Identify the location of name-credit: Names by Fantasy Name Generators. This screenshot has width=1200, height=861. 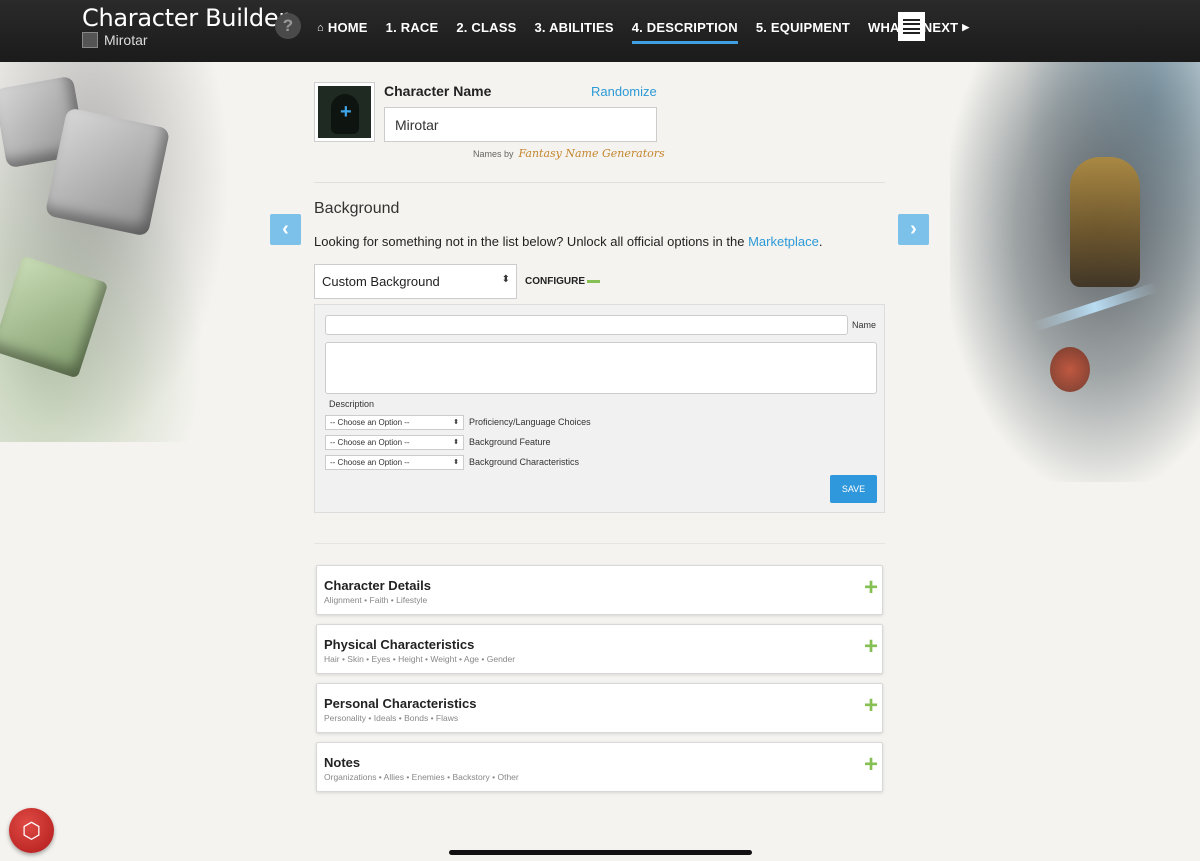
(569, 153).